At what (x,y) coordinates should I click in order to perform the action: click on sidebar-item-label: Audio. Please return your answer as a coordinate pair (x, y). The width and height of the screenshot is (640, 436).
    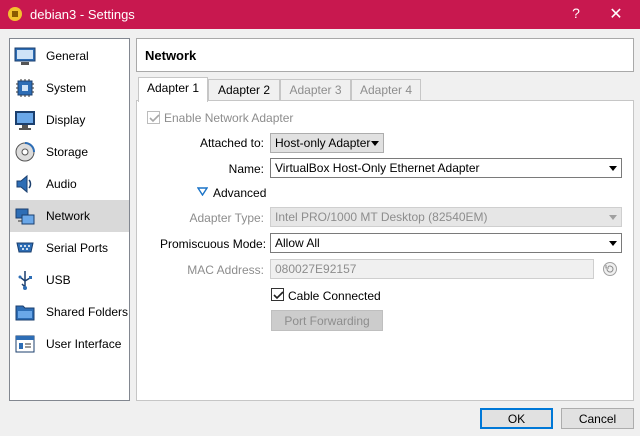
    Looking at the image, I should click on (61, 184).